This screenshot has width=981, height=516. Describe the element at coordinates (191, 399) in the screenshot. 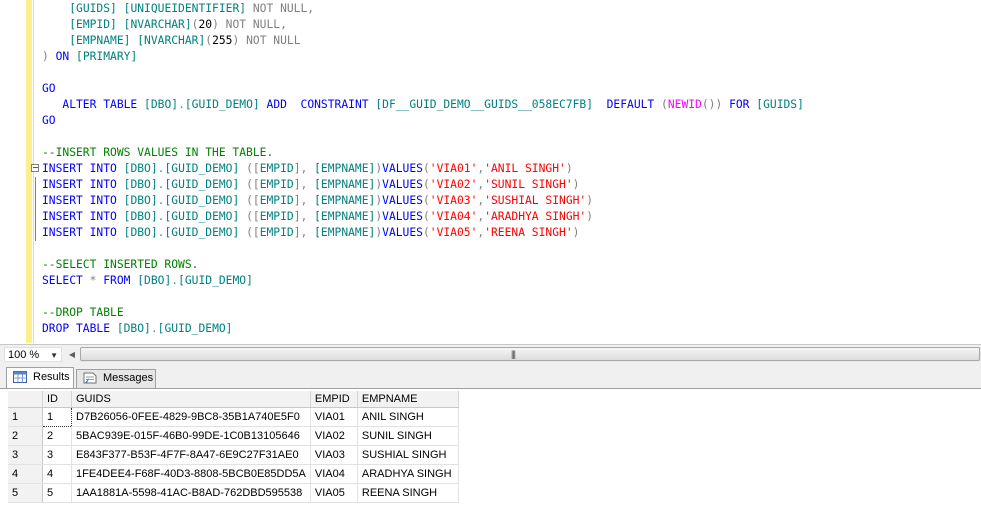

I see `column-header-guids: GUIDS` at that location.